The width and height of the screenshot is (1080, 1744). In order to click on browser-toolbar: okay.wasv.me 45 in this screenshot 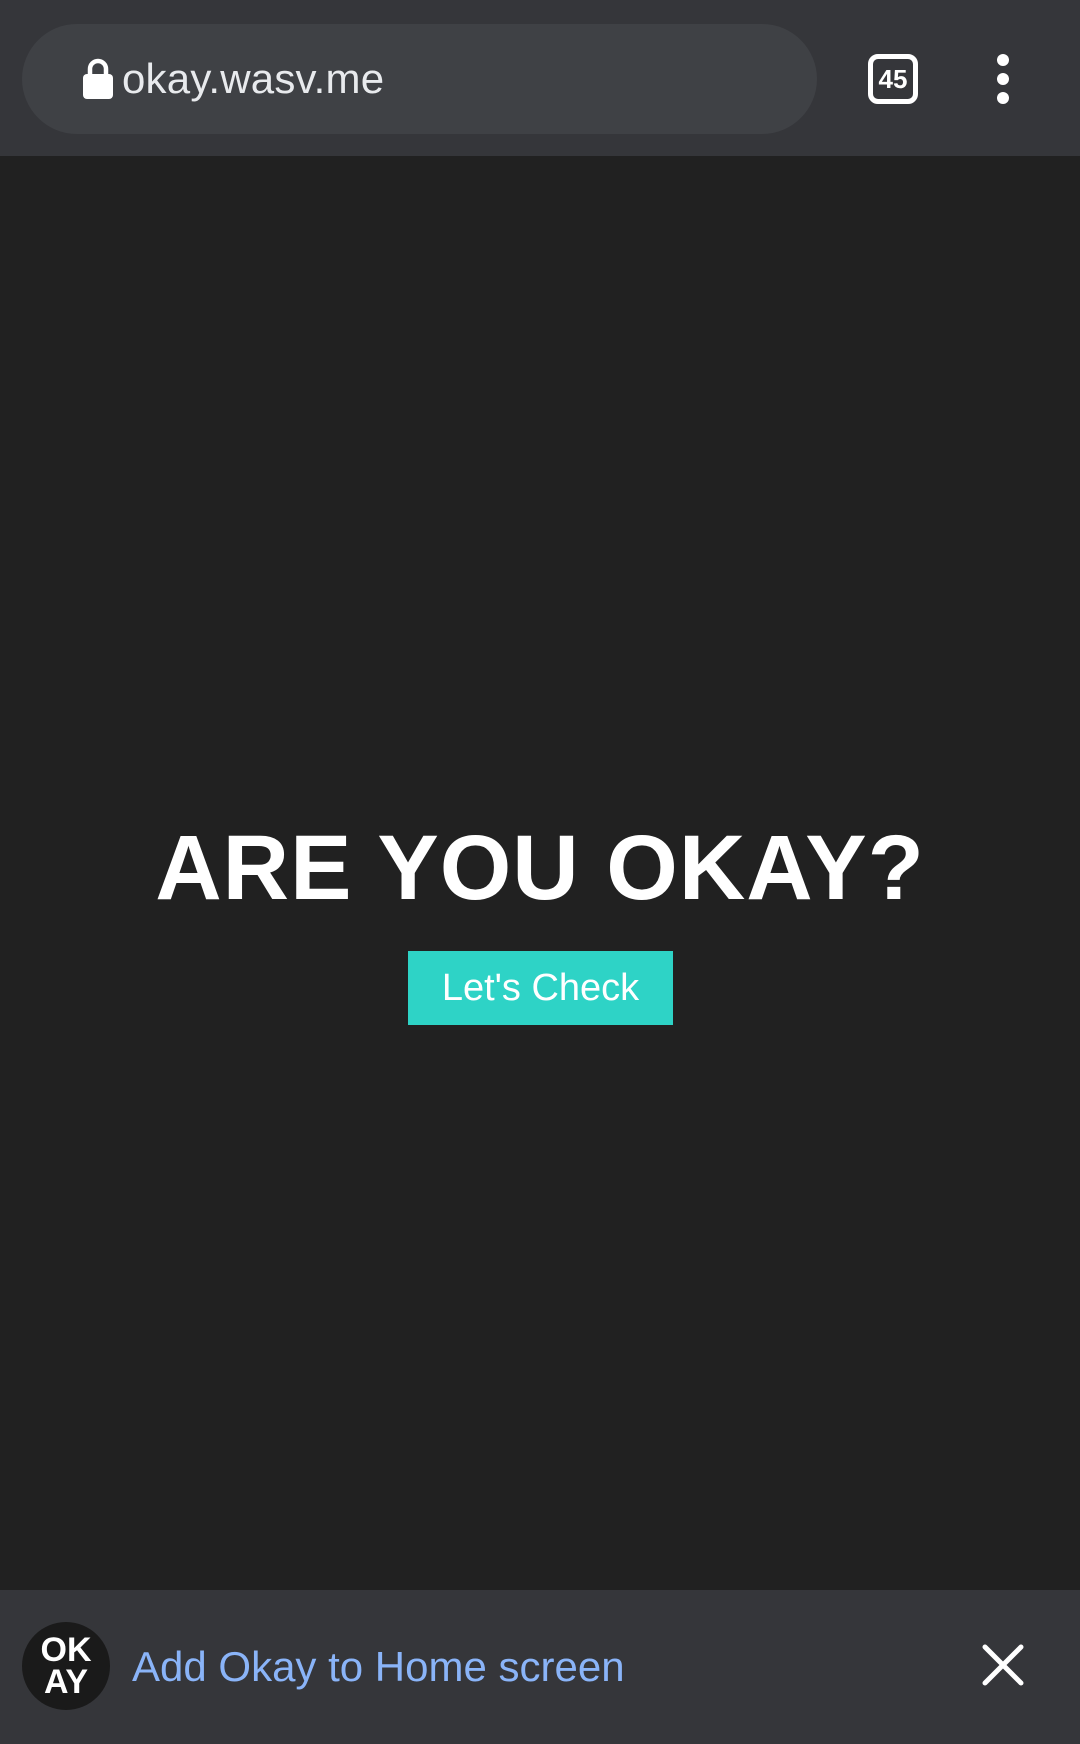, I will do `click(540, 78)`.